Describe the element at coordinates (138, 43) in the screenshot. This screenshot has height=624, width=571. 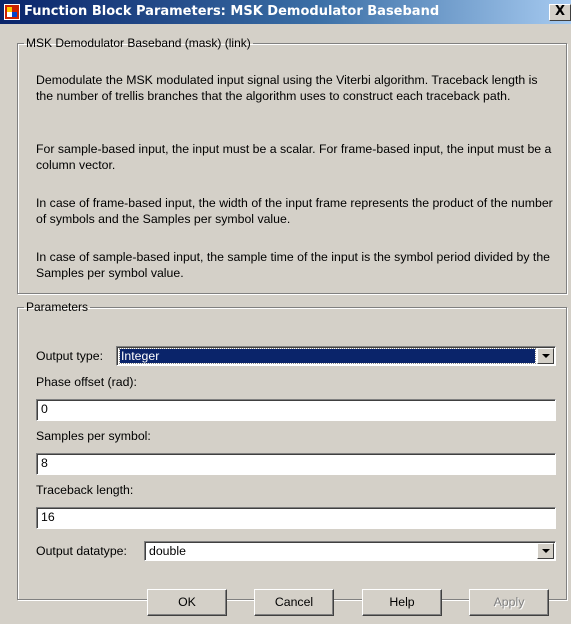
I see `mask-group-legend: MSK Demodulator Baseband (mask) (link)` at that location.